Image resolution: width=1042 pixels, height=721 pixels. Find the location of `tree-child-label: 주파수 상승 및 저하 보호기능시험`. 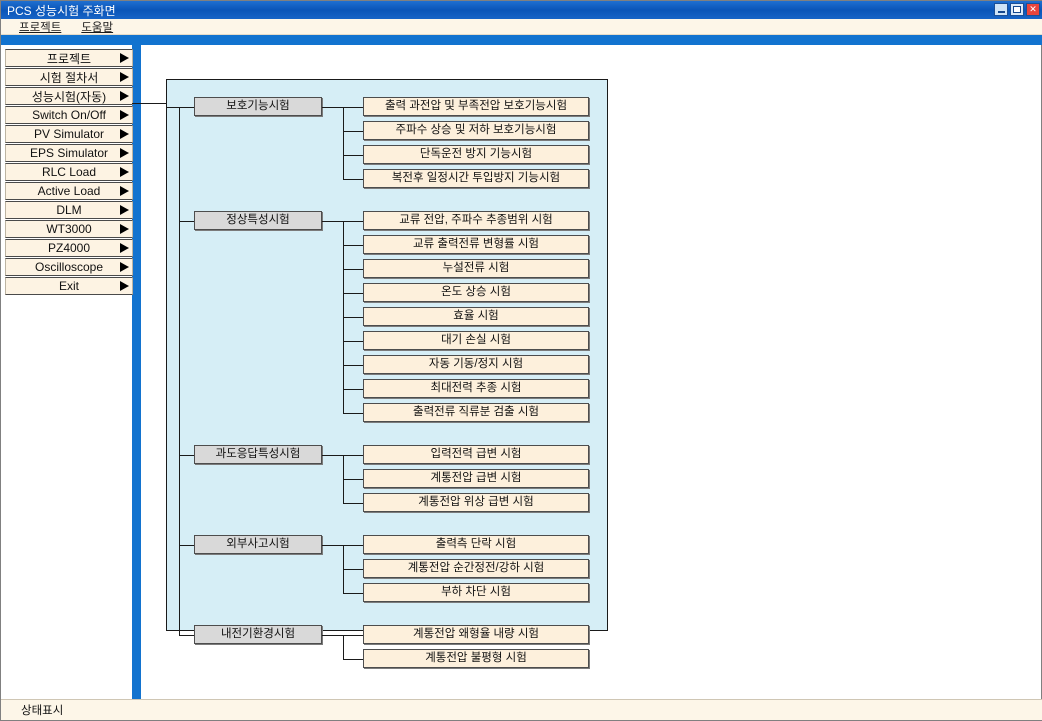

tree-child-label: 주파수 상승 및 저하 보호기능시험 is located at coordinates (476, 129).